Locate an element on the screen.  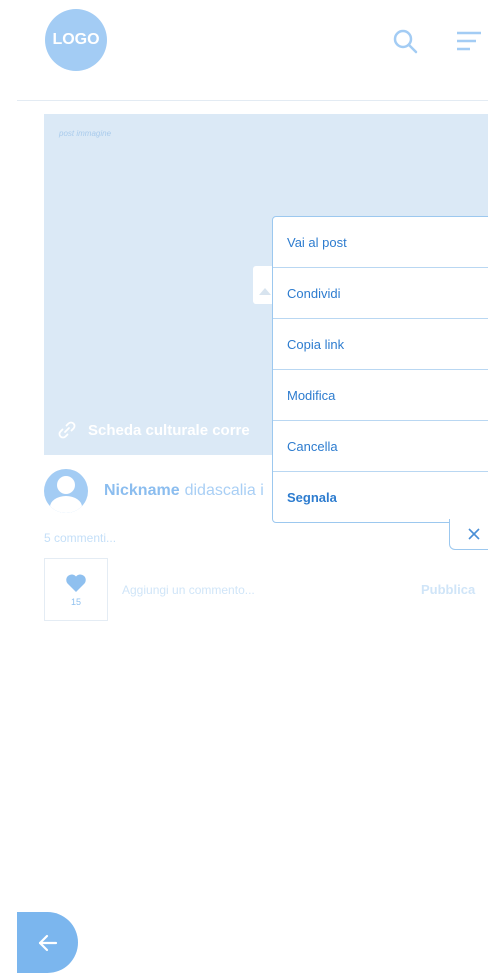
author-nickname: Nickname is located at coordinates (142, 491).